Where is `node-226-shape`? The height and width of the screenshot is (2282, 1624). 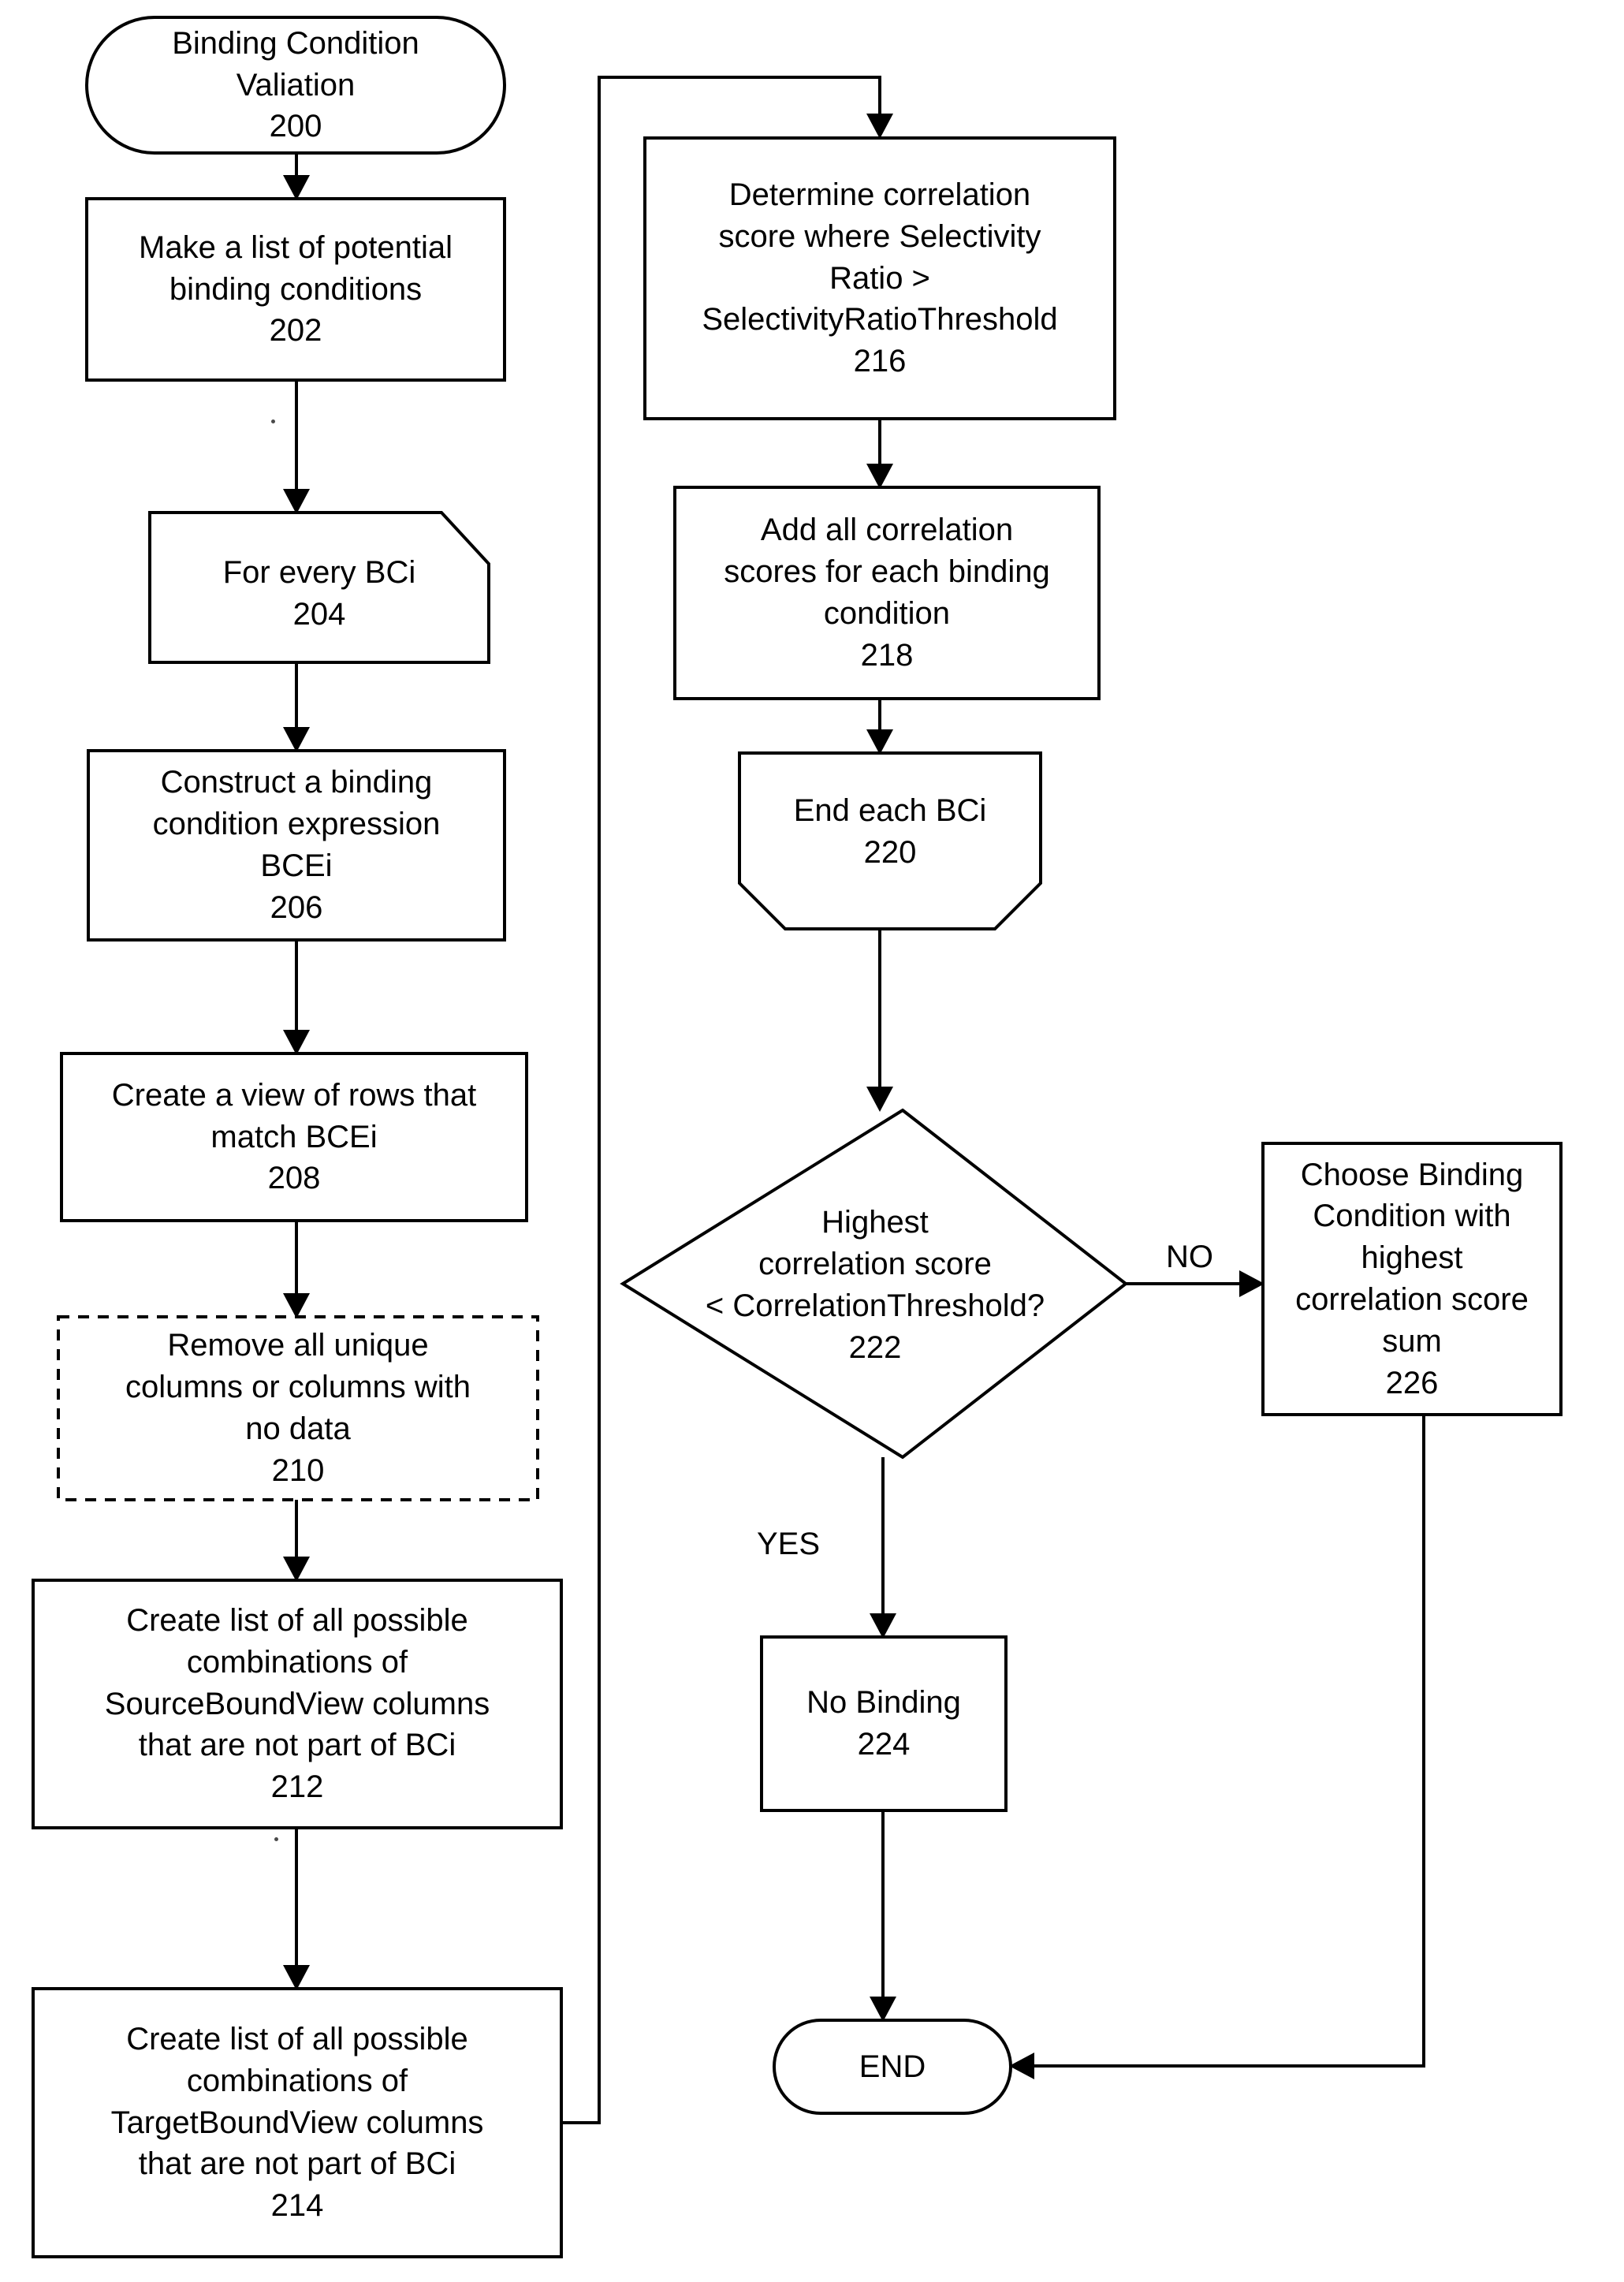 node-226-shape is located at coordinates (1412, 1279).